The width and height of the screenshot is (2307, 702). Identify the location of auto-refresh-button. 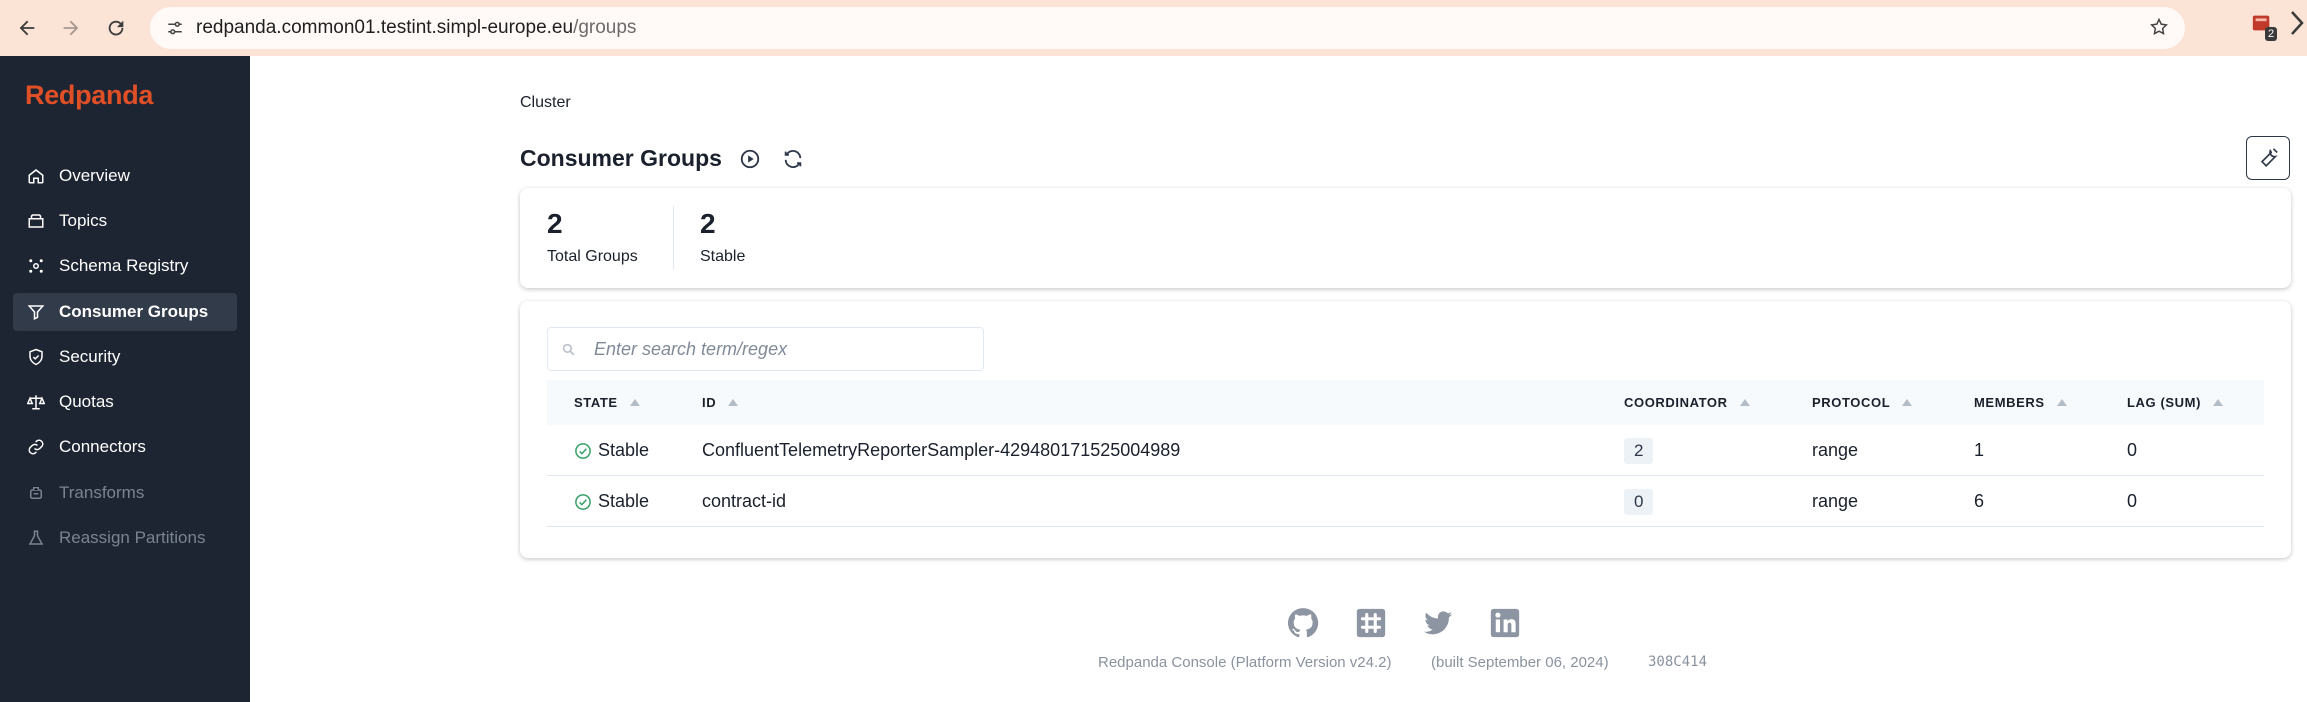
(750, 159).